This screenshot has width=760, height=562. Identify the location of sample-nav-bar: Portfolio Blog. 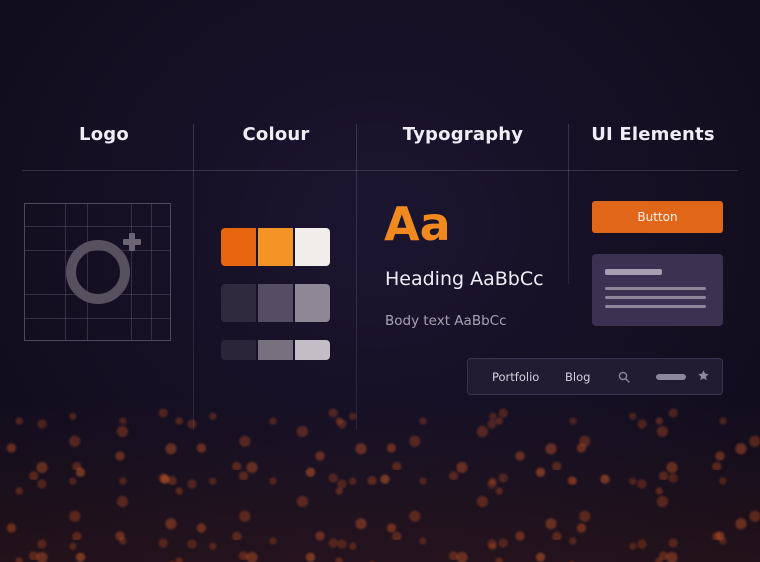
(595, 376).